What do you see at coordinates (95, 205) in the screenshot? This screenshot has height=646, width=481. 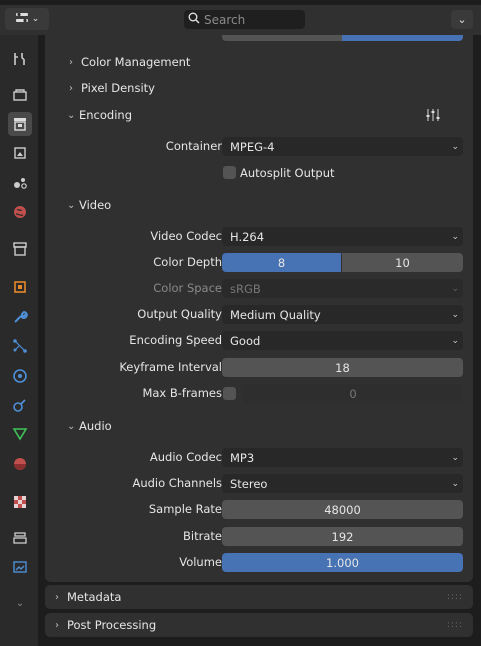 I see `video-label: Video` at bounding box center [95, 205].